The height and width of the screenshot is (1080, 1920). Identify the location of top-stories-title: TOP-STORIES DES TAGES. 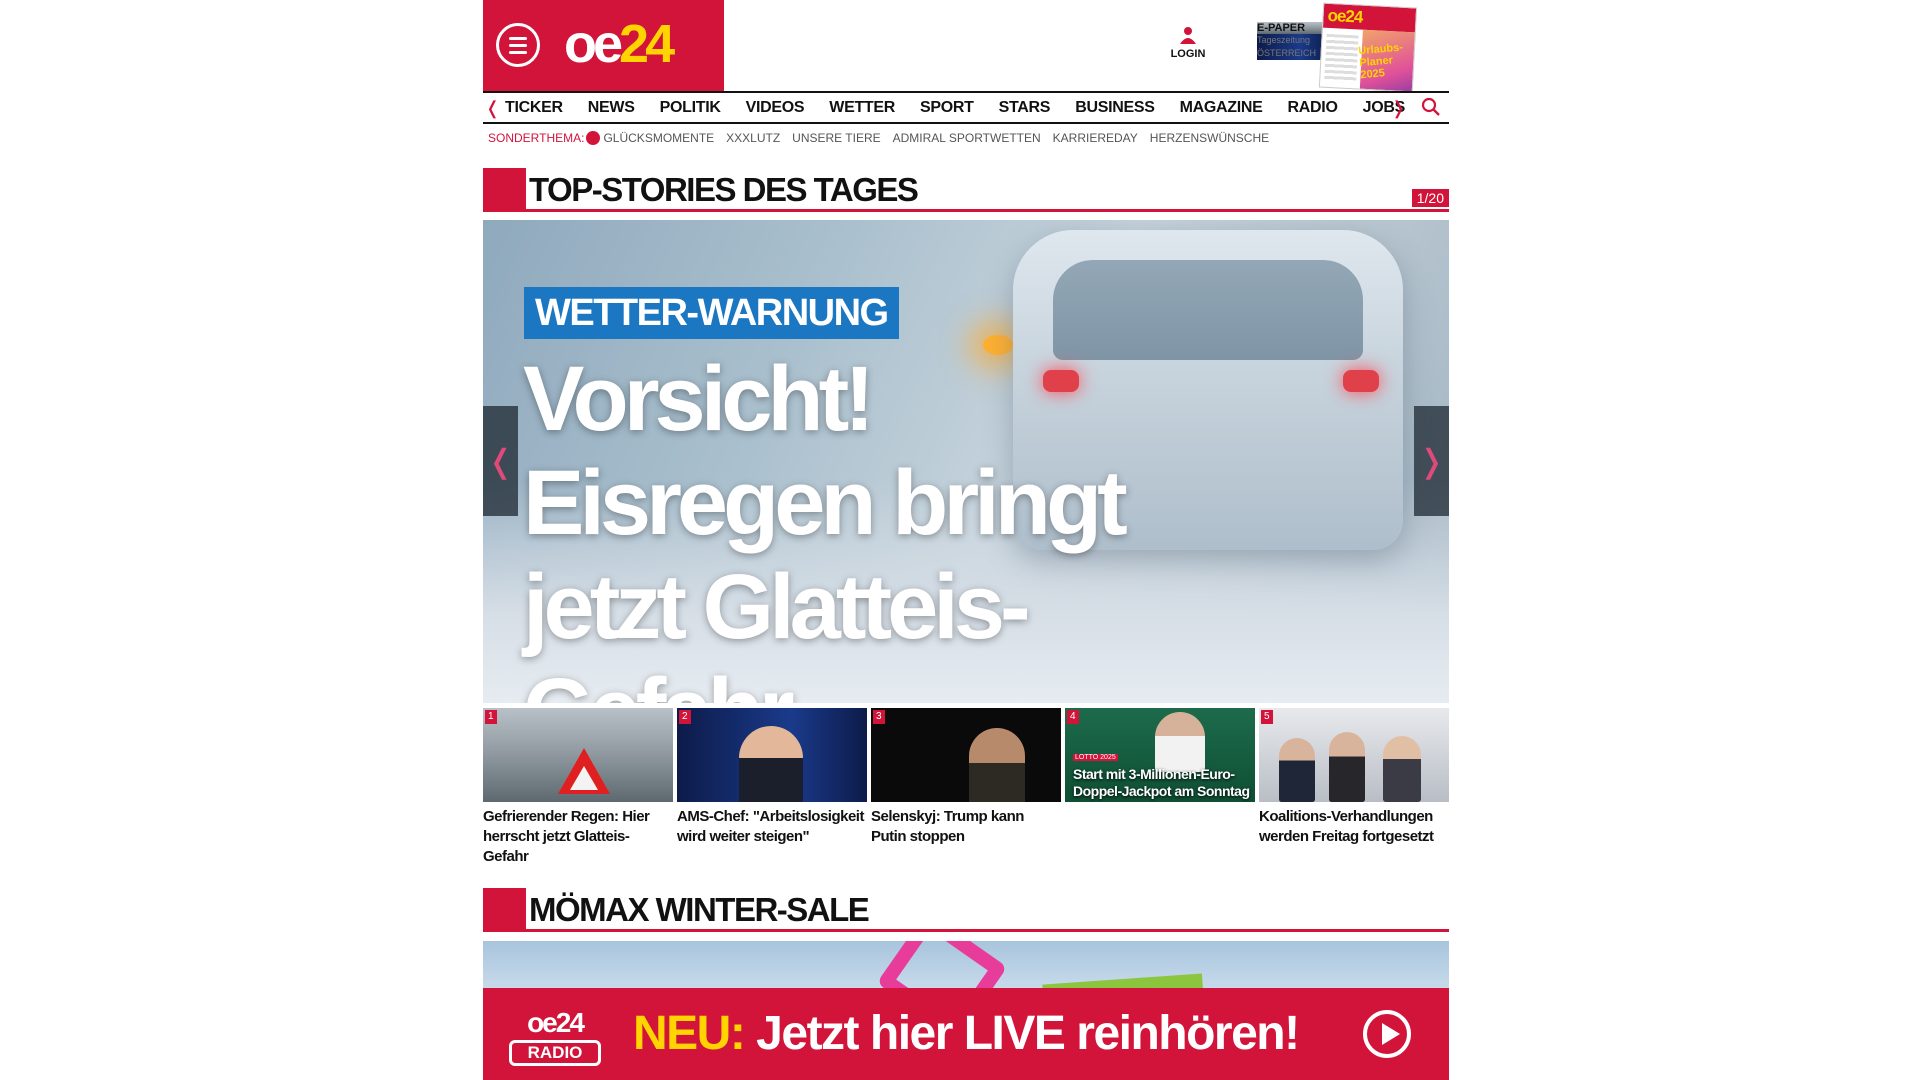
(724, 189).